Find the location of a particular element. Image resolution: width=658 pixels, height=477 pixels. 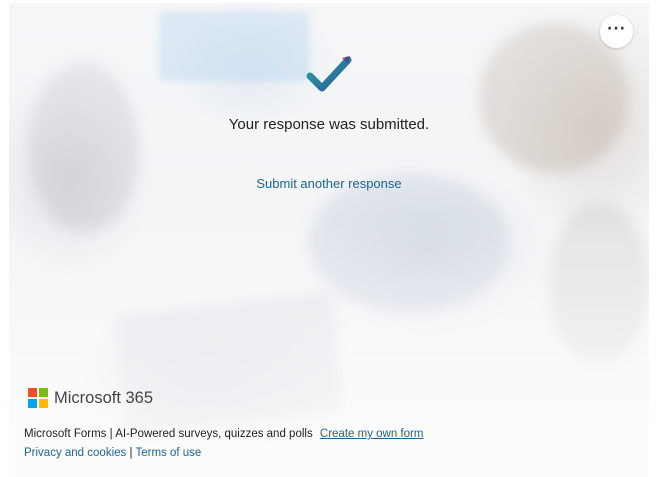

microsoft-logo-icon is located at coordinates (38, 398).